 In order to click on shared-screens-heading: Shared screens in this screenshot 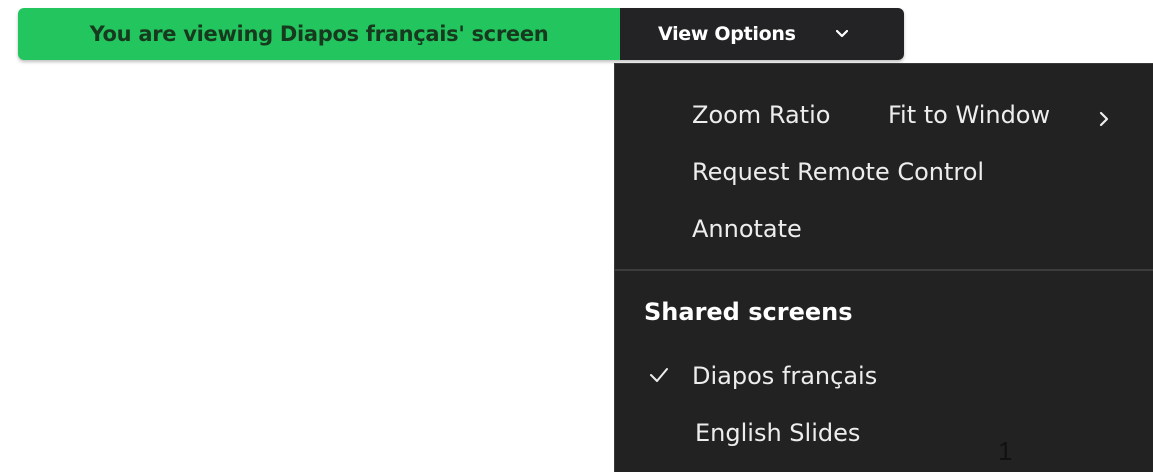, I will do `click(748, 312)`.